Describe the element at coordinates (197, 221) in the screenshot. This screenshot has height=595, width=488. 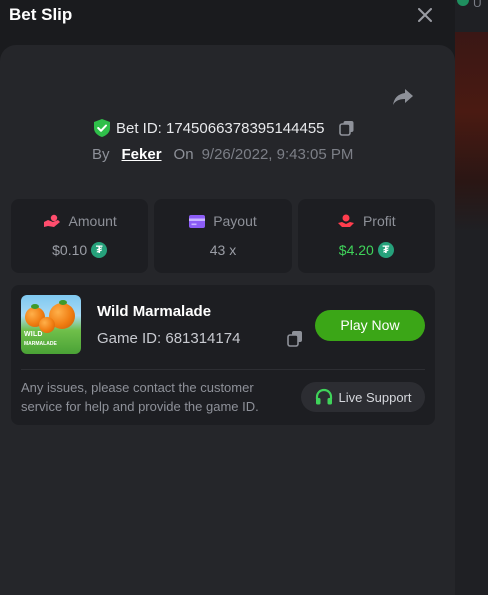
I see `card-icon` at that location.